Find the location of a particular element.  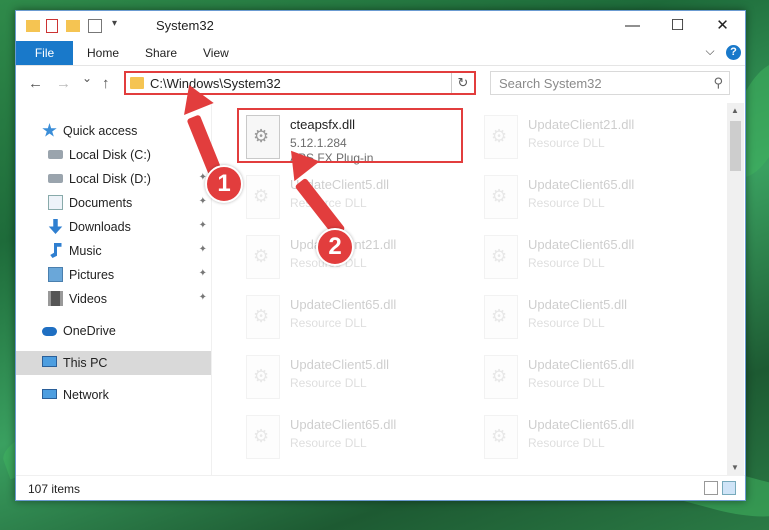

sidebar-item-label: OneDrive is located at coordinates (89, 331).